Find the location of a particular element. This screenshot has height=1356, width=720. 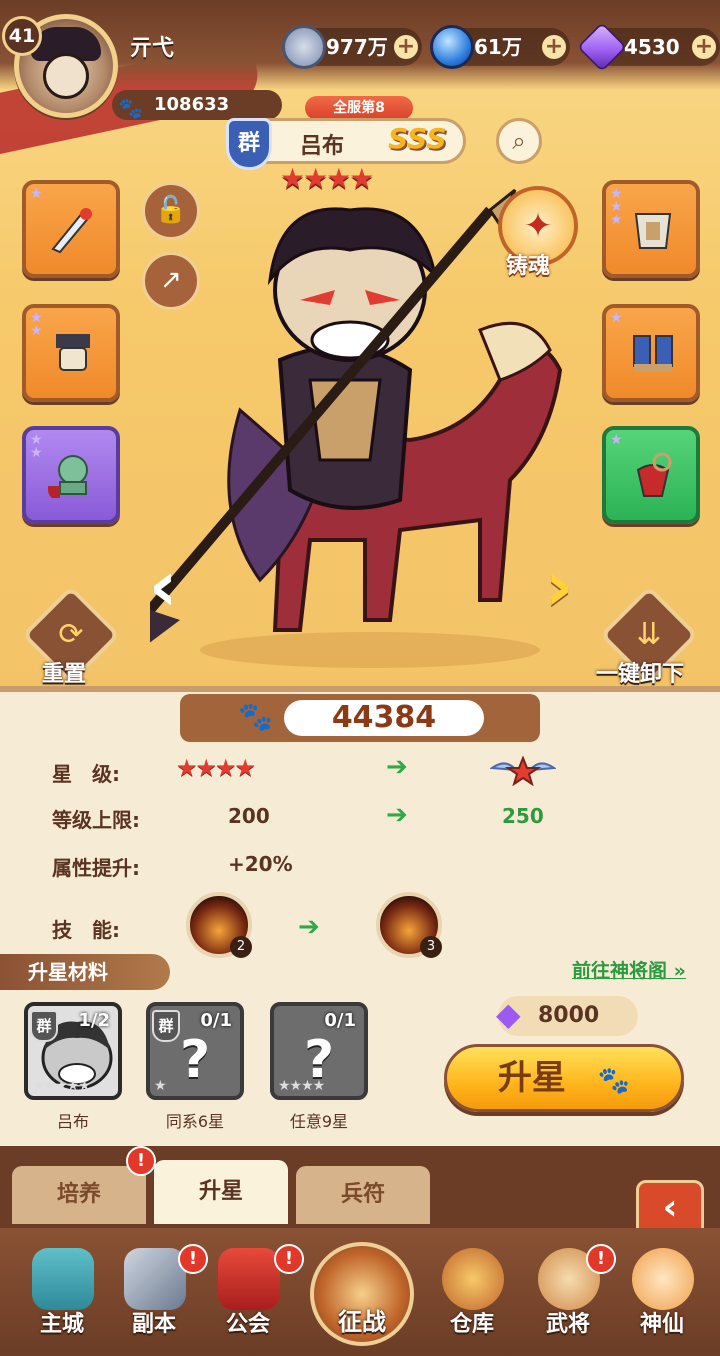

nav-generals-badge: ! is located at coordinates (601, 1259).